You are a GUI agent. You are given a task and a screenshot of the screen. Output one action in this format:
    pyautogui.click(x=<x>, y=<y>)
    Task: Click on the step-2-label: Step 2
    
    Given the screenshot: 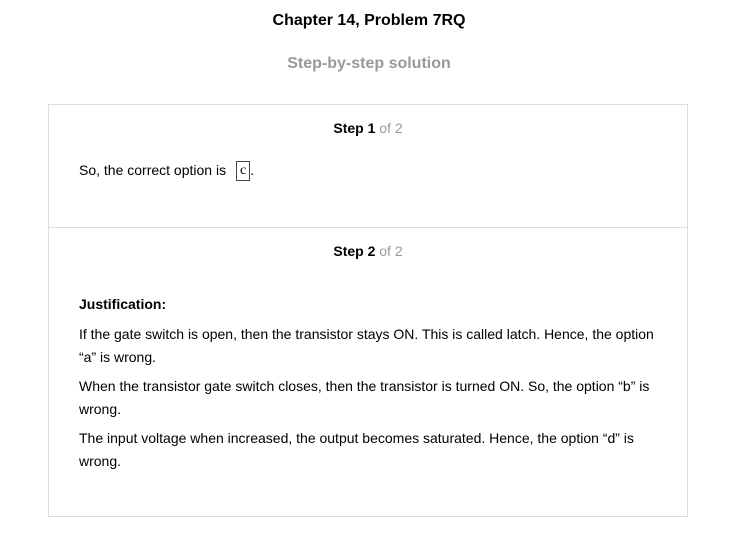 What is the action you would take?
    pyautogui.click(x=354, y=251)
    